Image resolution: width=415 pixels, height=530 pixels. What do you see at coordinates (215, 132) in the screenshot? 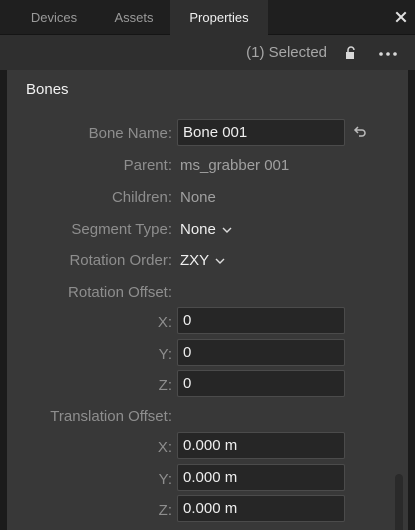
I see `bone-name-value: Bone 001` at bounding box center [215, 132].